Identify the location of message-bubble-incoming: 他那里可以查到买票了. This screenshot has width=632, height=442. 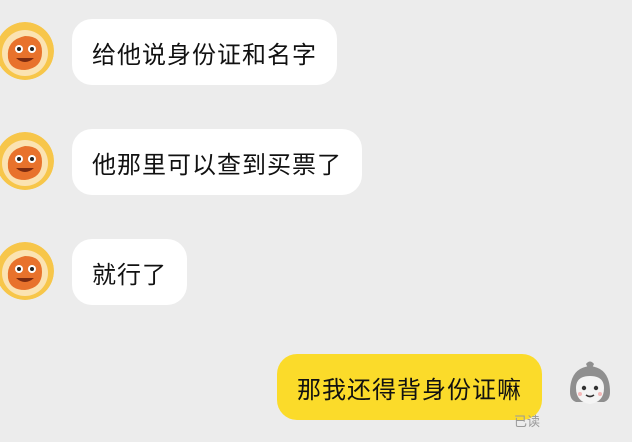
(217, 162).